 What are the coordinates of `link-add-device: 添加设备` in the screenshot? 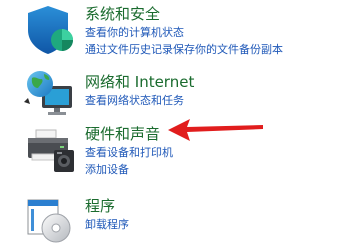 It's located at (129, 169).